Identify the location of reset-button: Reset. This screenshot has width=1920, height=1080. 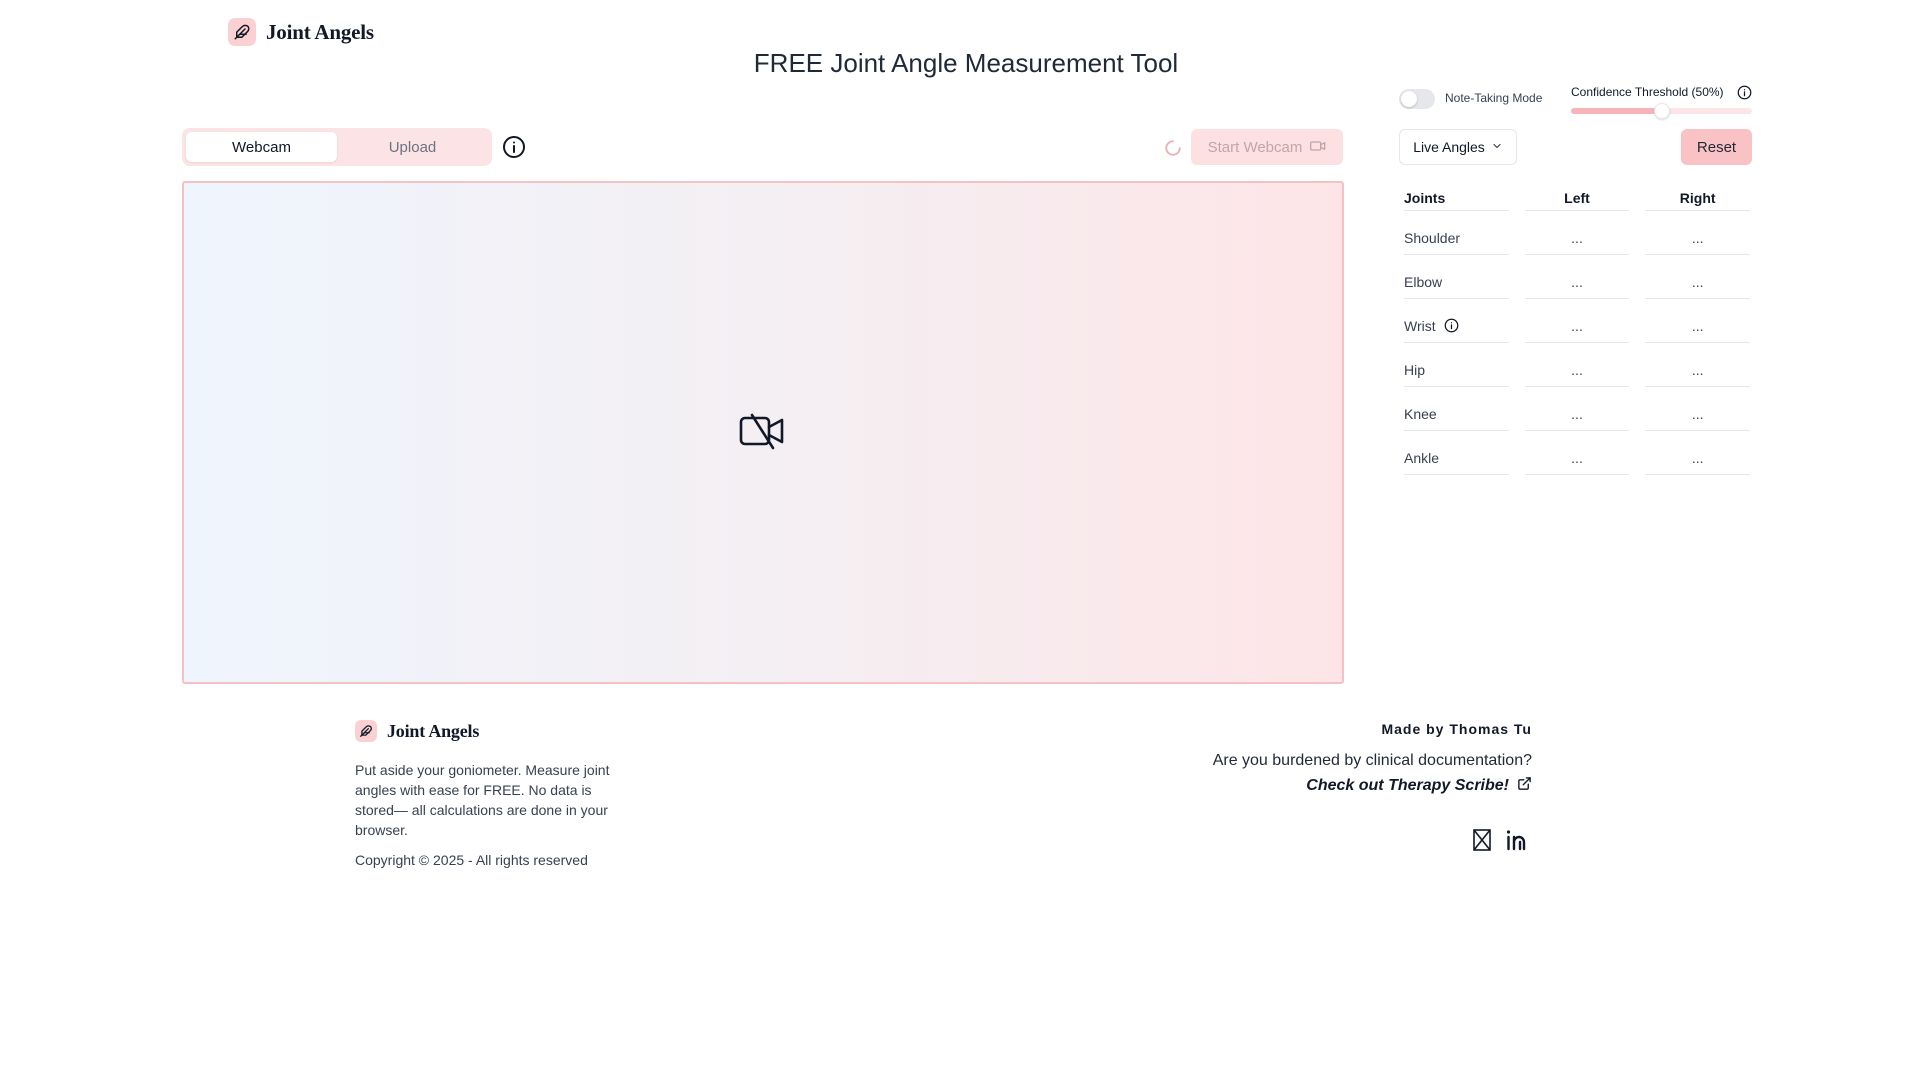
(1716, 147).